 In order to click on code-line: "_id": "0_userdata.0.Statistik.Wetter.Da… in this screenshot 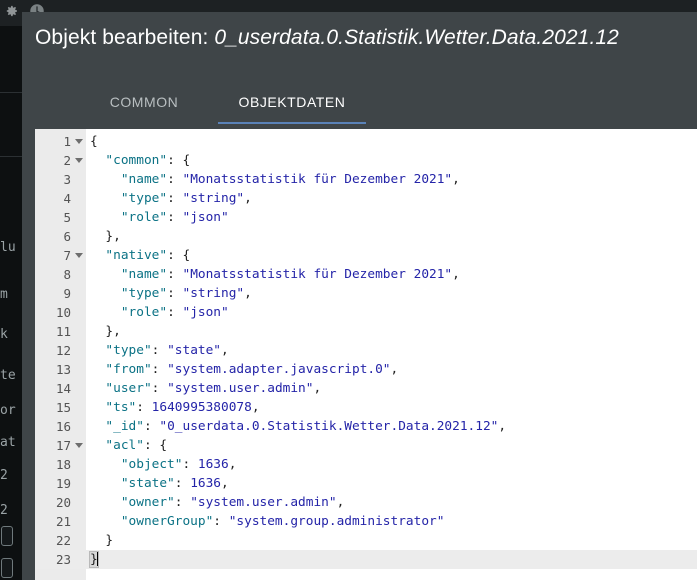, I will do `click(391, 426)`.